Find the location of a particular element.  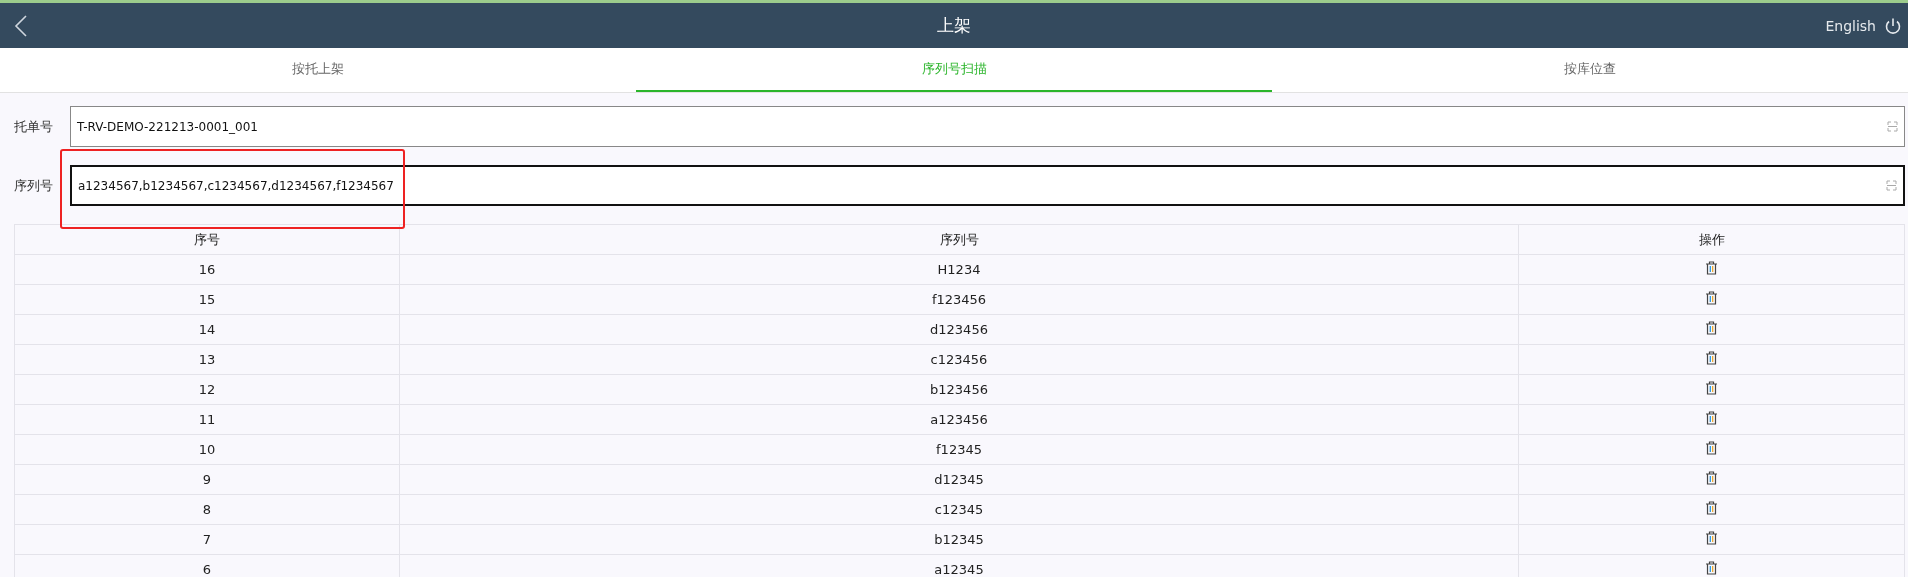

tab: 按托上架 is located at coordinates (318, 70).